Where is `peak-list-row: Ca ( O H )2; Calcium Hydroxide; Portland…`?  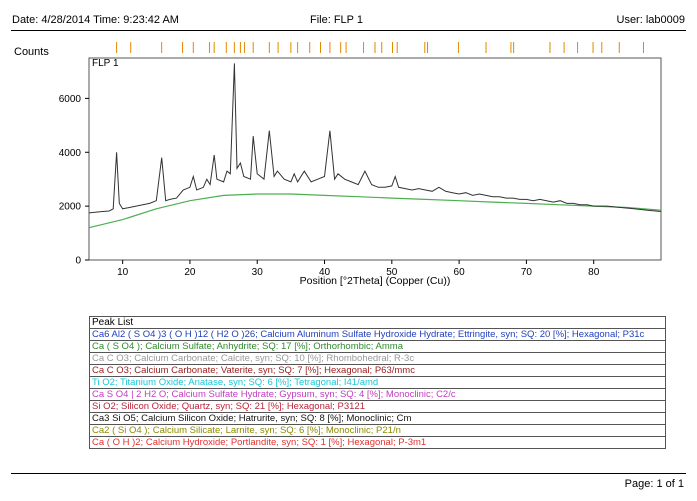 peak-list-row: Ca ( O H )2; Calcium Hydroxide; Portland… is located at coordinates (259, 442).